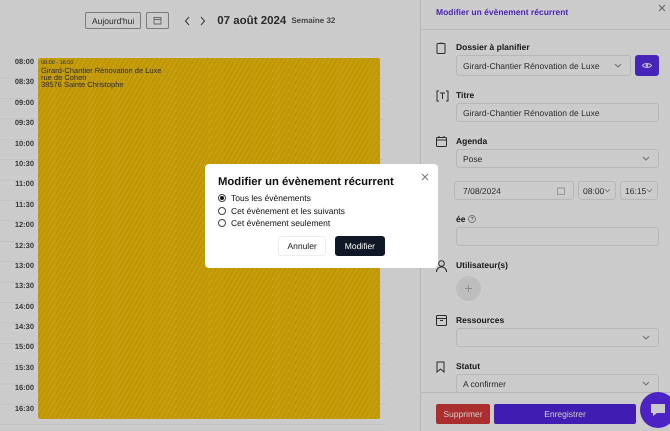 This screenshot has width=670, height=431. Describe the element at coordinates (480, 319) in the screenshot. I see `field-label: Ressources` at that location.